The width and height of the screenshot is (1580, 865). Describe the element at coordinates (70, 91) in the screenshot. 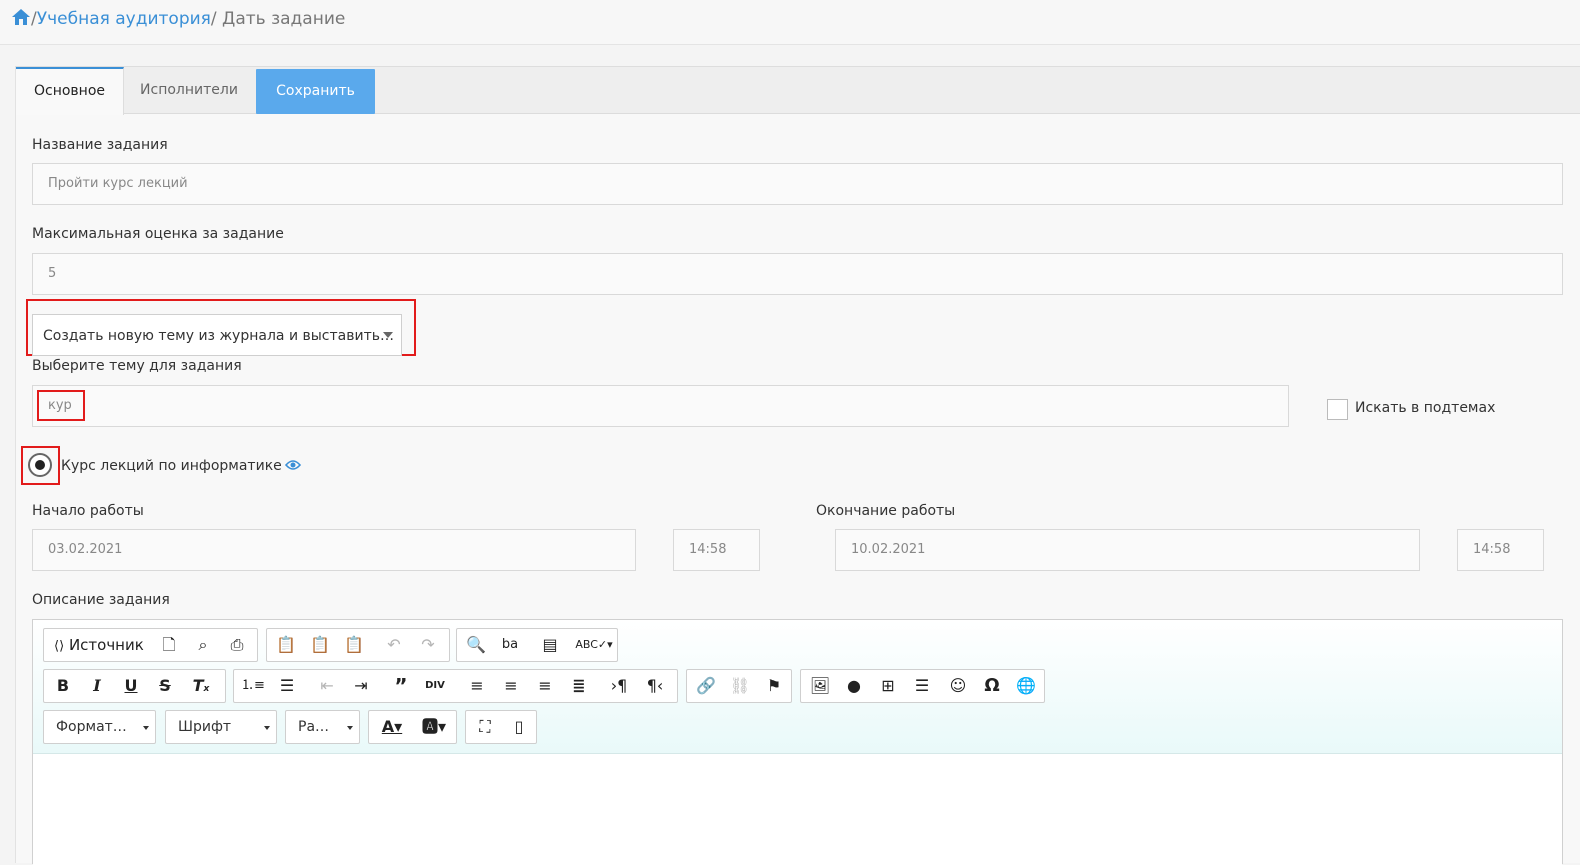

I see `tab-main: Основное` at that location.